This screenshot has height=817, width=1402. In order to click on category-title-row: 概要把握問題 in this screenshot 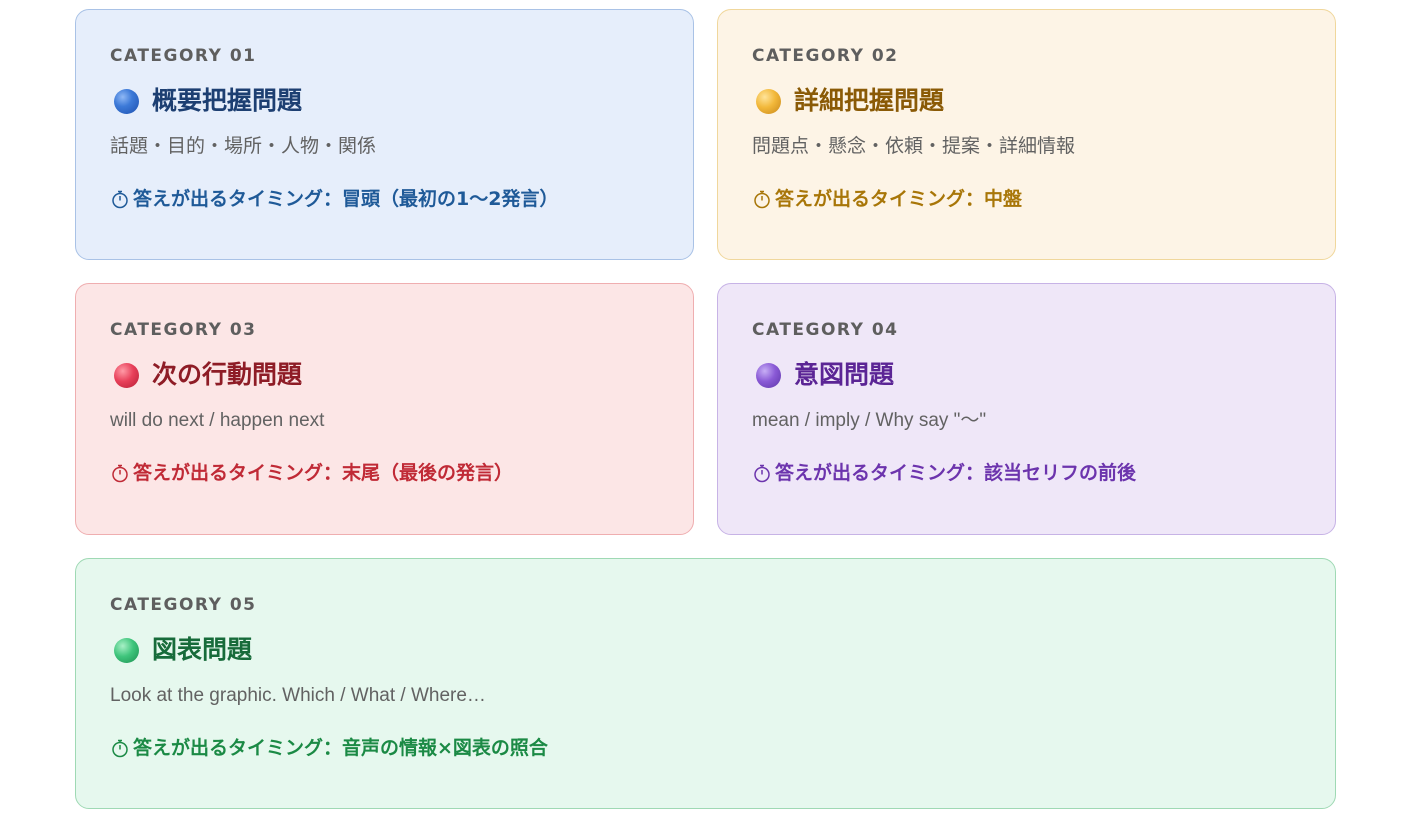, I will do `click(384, 101)`.